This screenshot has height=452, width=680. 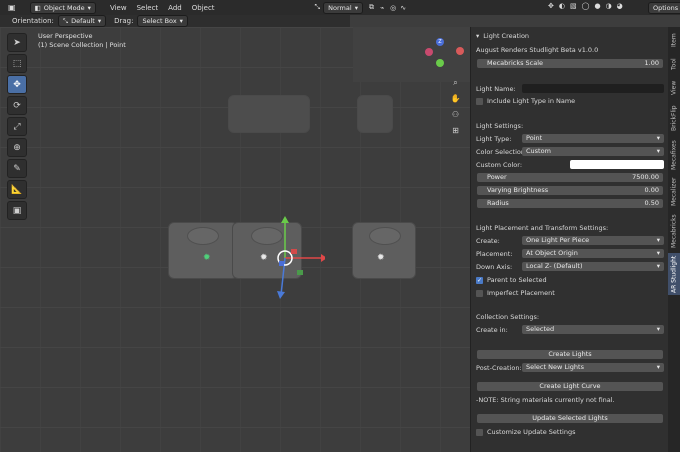 I want to click on annotate-tool-icon: ✎, so click(x=17, y=168).